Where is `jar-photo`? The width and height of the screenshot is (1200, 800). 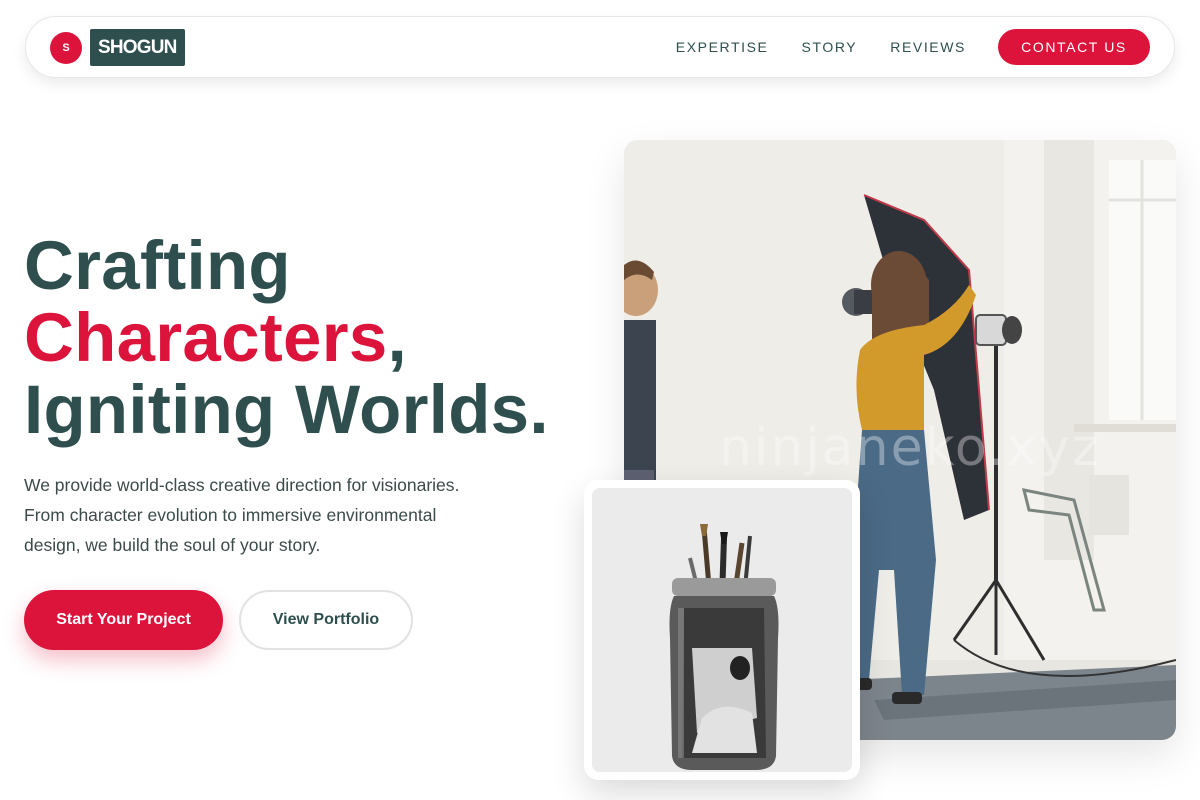
jar-photo is located at coordinates (722, 630).